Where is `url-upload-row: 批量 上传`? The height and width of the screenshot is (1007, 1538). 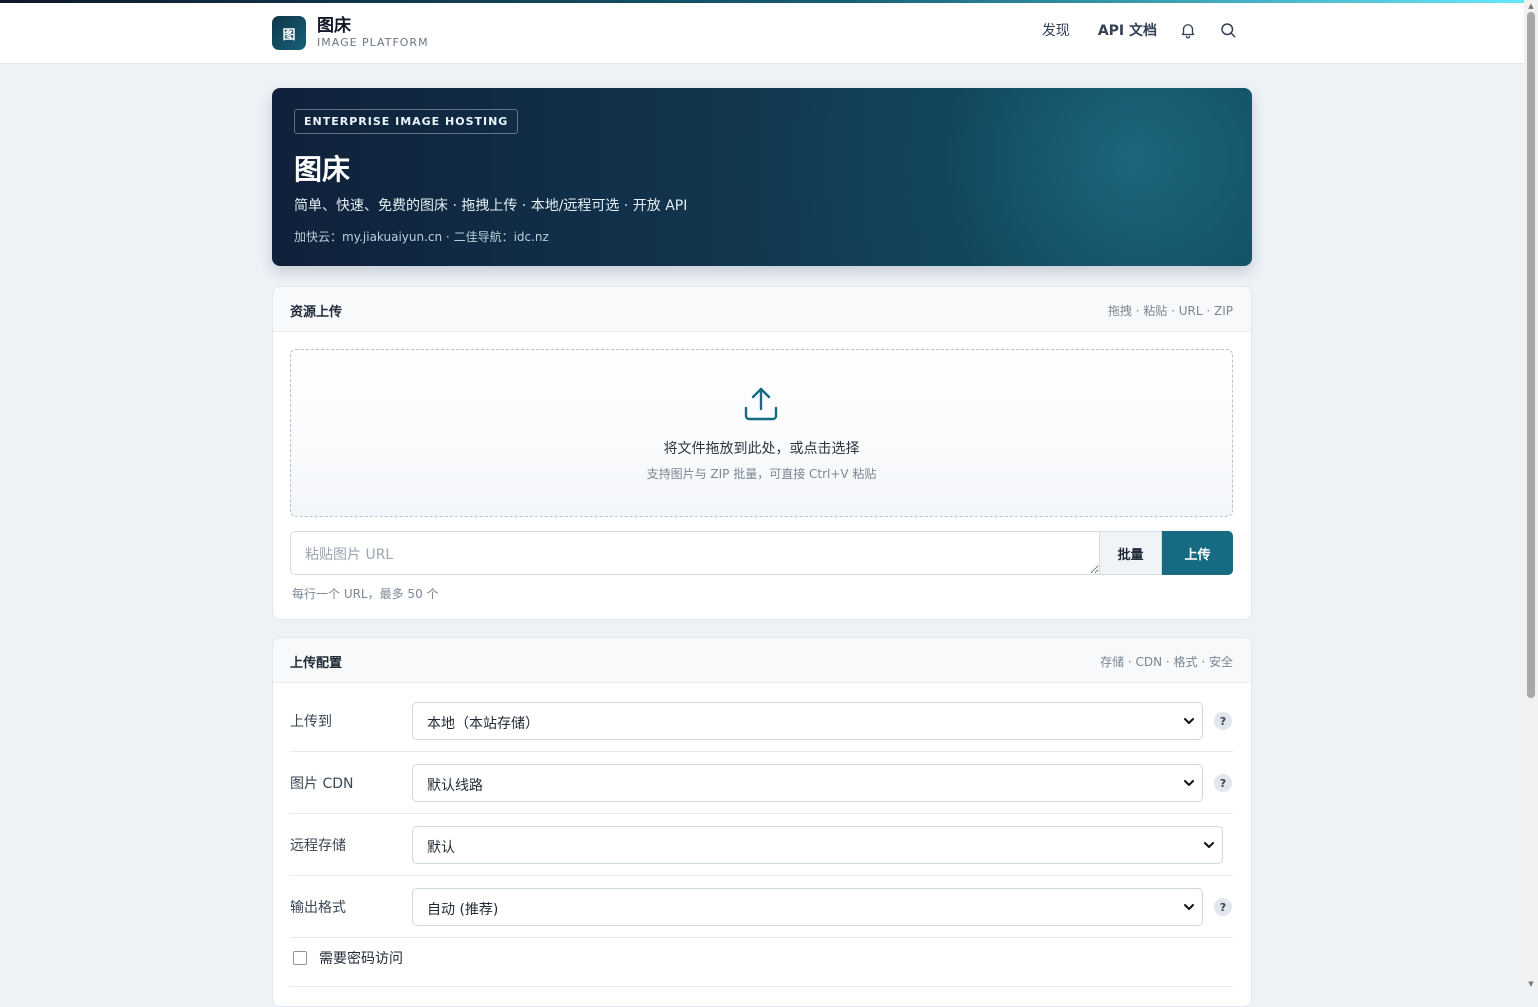
url-upload-row: 批量 上传 is located at coordinates (761, 553).